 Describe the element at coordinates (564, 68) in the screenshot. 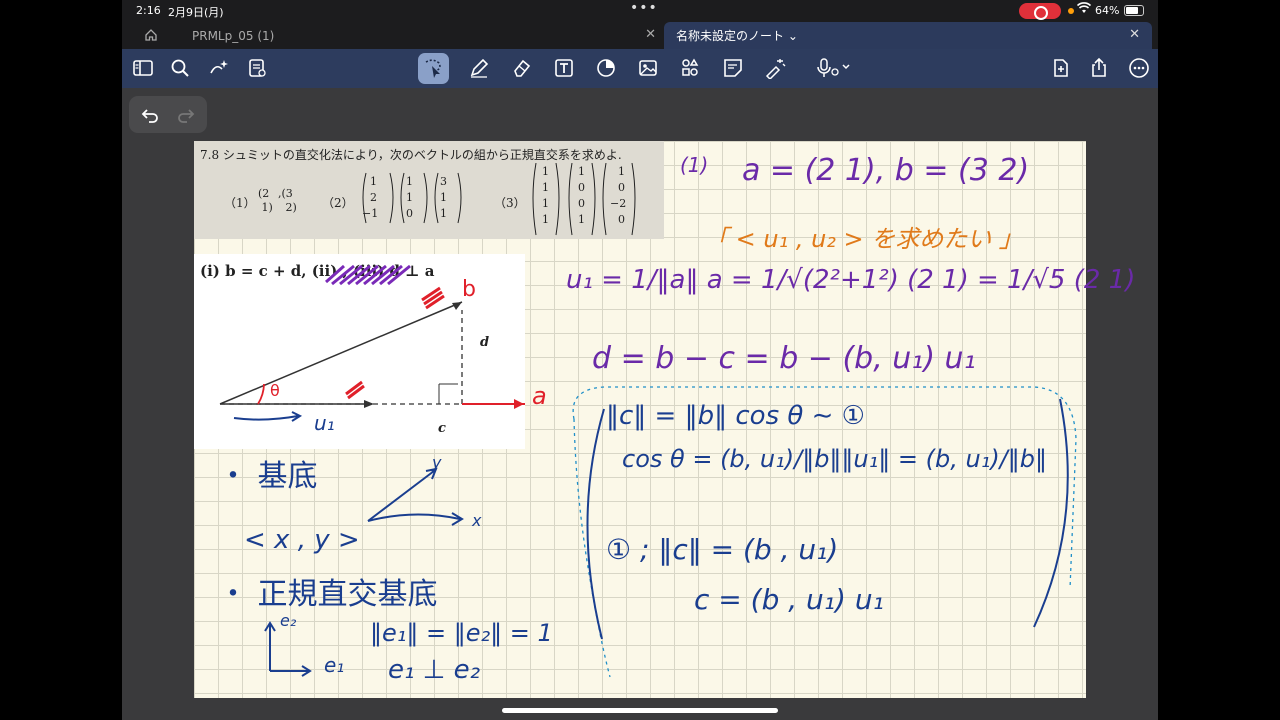

I see `textbox-icon` at that location.